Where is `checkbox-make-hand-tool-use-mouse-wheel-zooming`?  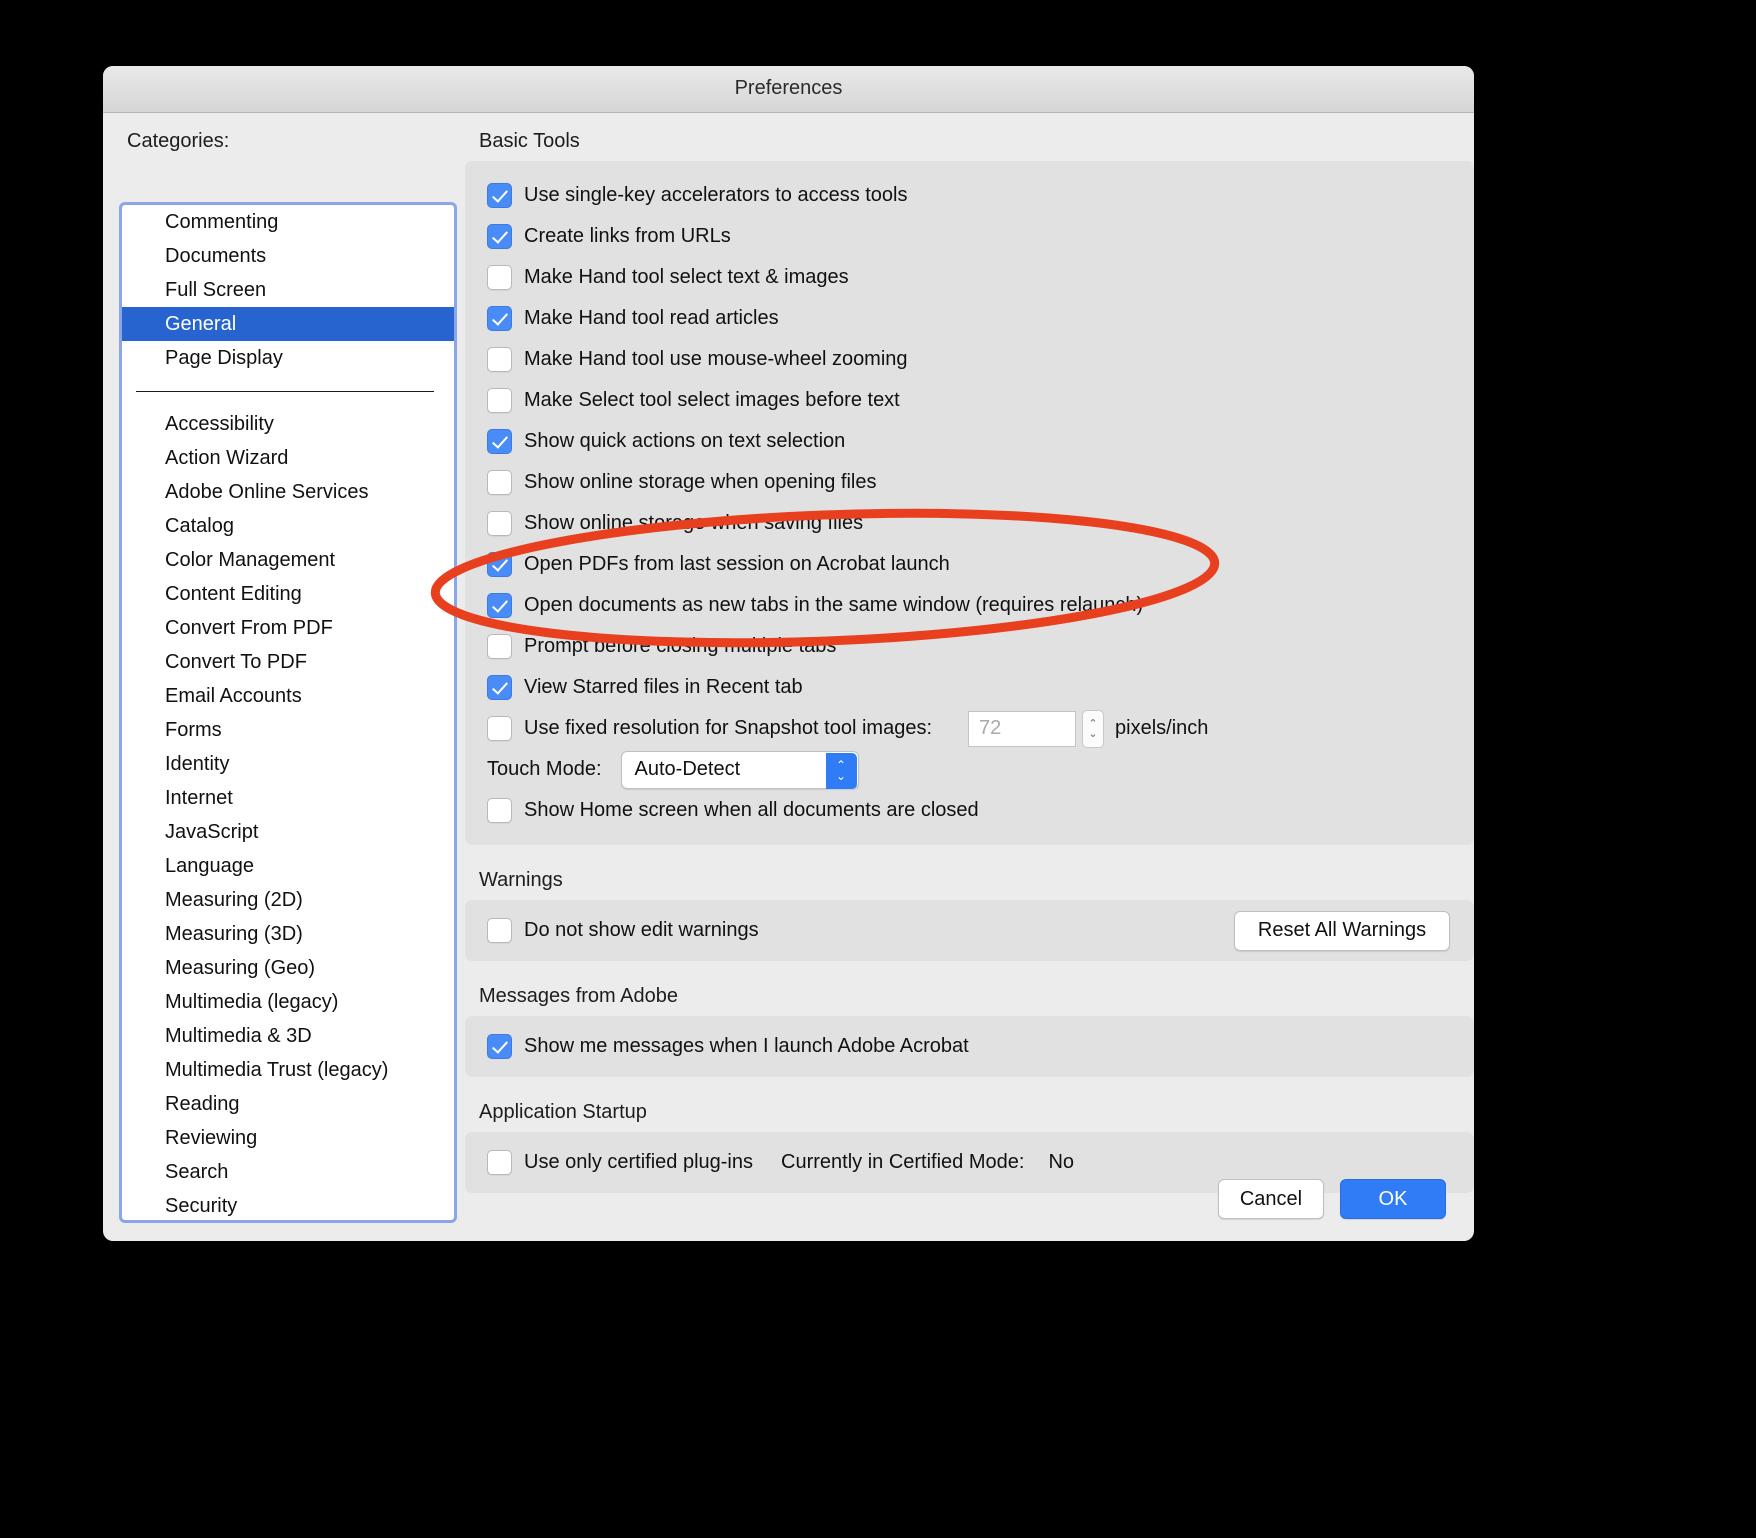
checkbox-make-hand-tool-use-mouse-wheel-zooming is located at coordinates (499, 359).